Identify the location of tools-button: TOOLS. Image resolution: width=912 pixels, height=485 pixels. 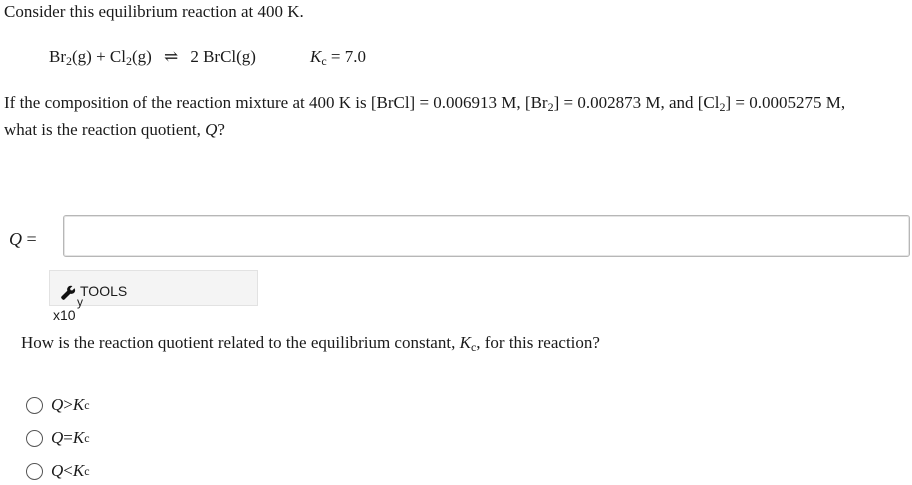
(157, 294).